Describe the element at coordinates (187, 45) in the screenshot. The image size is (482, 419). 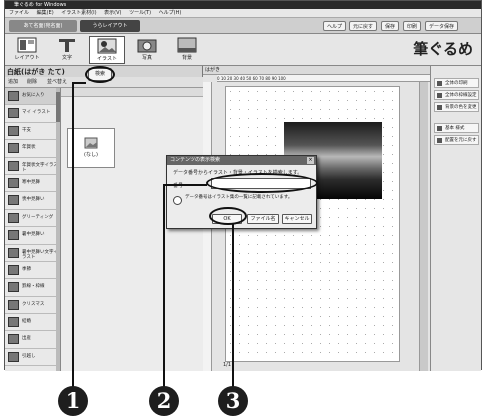
I see `background-icon` at that location.